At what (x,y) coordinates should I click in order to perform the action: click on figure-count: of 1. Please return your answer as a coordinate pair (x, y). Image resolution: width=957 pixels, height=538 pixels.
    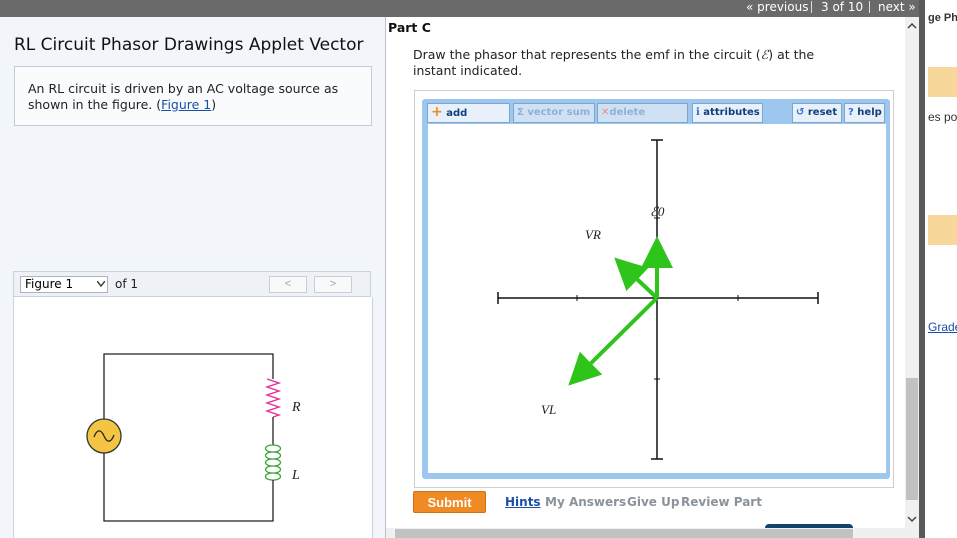
    Looking at the image, I should click on (127, 284).